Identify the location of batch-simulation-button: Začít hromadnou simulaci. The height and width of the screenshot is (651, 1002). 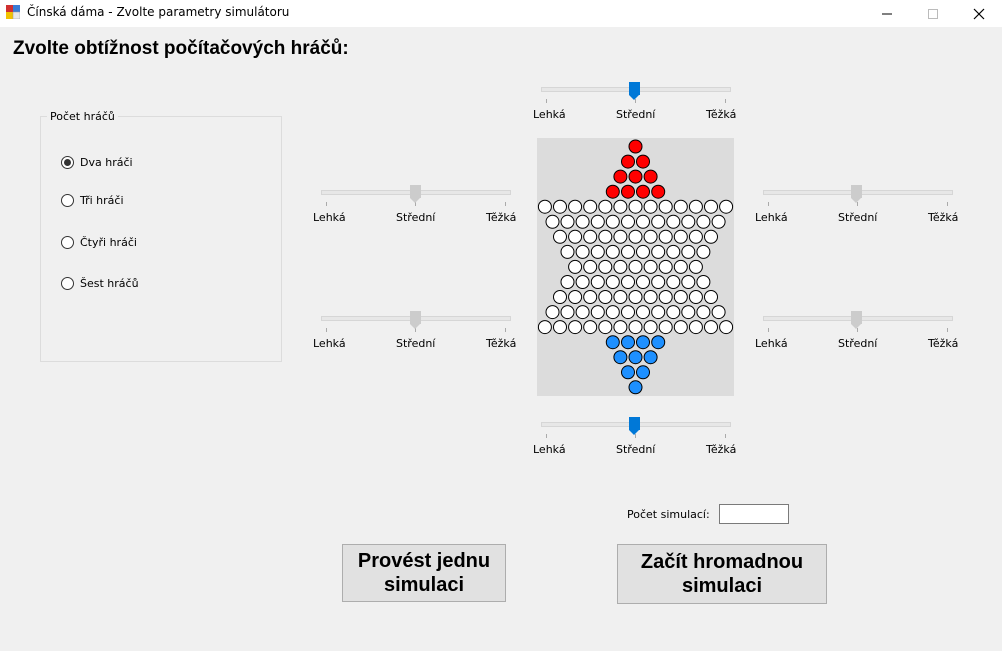
(722, 574).